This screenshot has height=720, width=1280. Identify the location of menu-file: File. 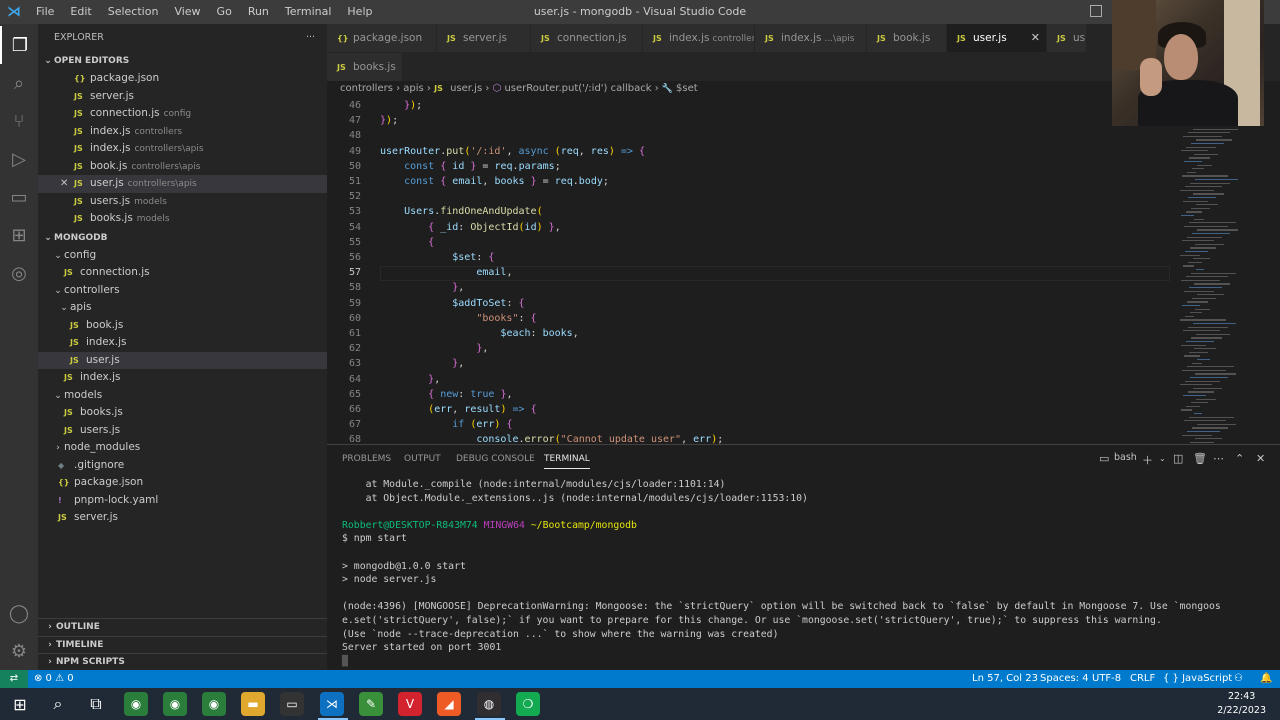
(45, 12).